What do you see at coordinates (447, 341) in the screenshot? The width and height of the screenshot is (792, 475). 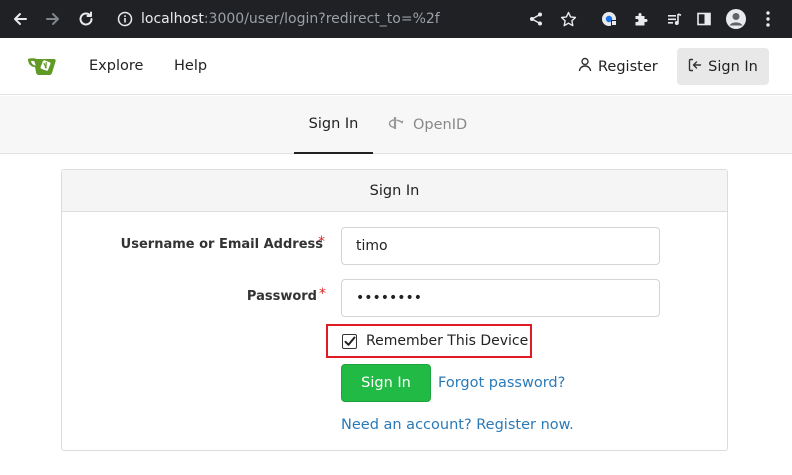 I see `remember-device-label: Remember This Device` at bounding box center [447, 341].